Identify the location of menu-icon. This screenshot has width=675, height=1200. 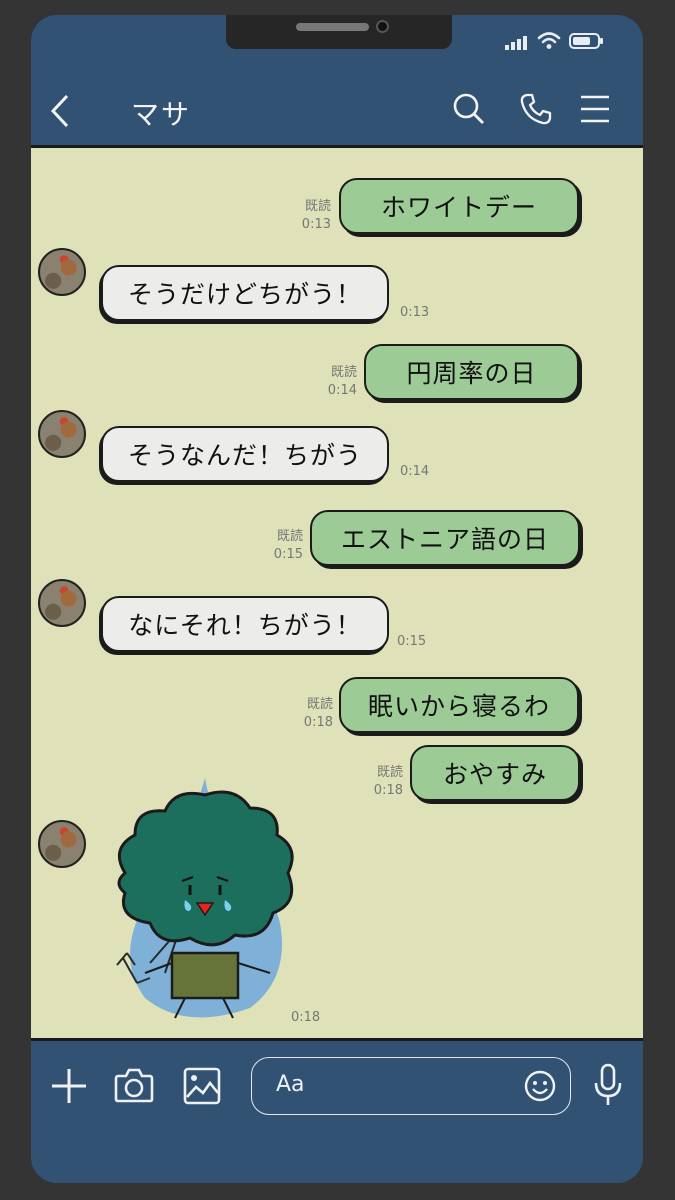
(596, 109).